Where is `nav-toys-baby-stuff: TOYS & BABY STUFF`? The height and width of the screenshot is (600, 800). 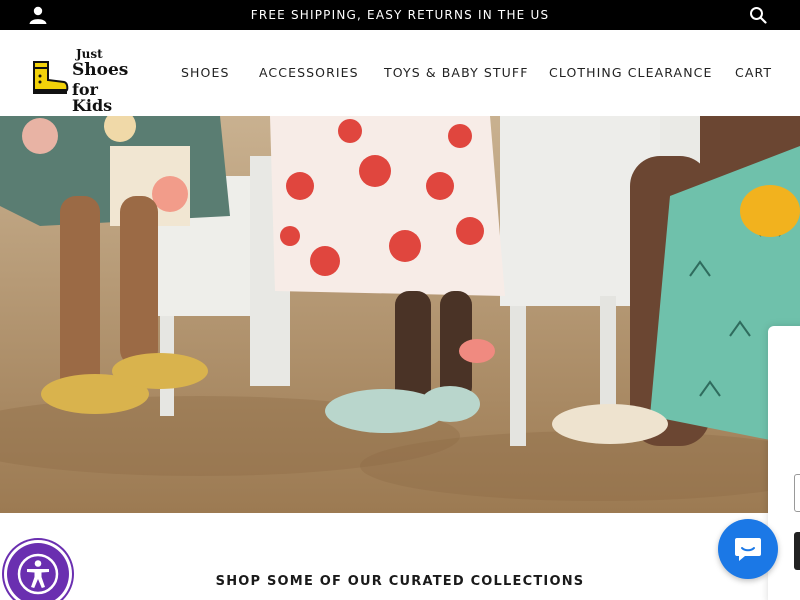 nav-toys-baby-stuff: TOYS & BABY STUFF is located at coordinates (456, 72).